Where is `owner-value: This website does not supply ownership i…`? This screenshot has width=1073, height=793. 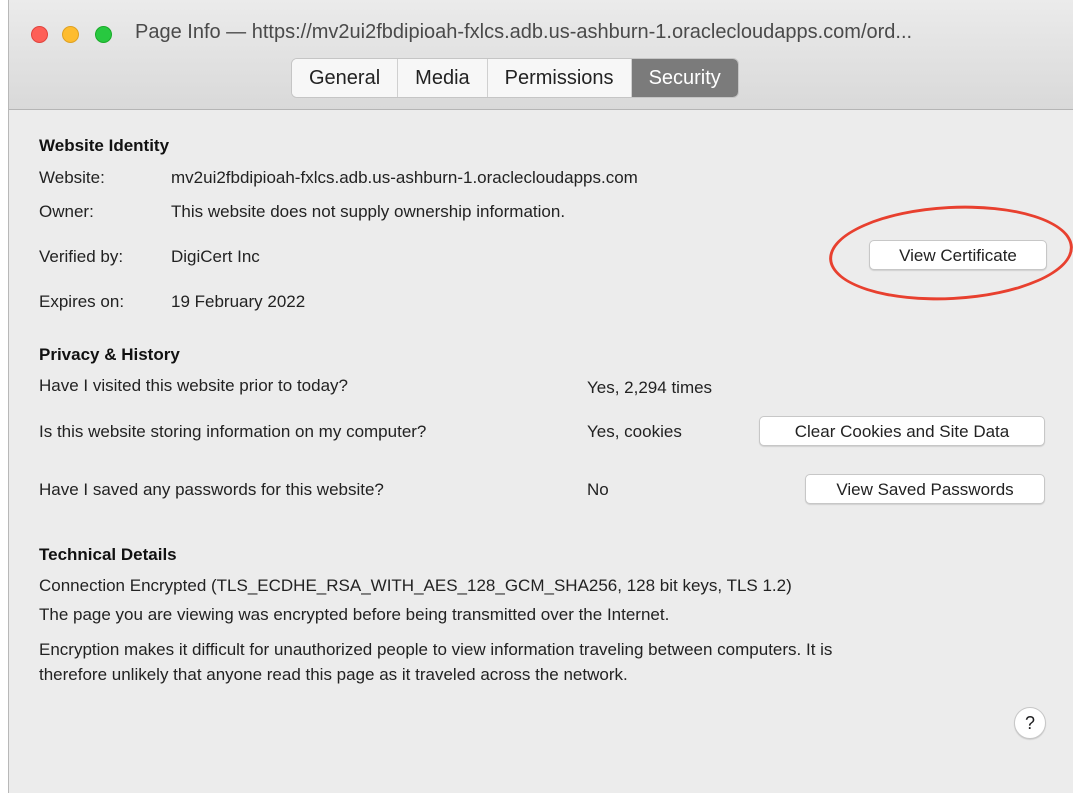
owner-value: This website does not supply ownership i… is located at coordinates (368, 211).